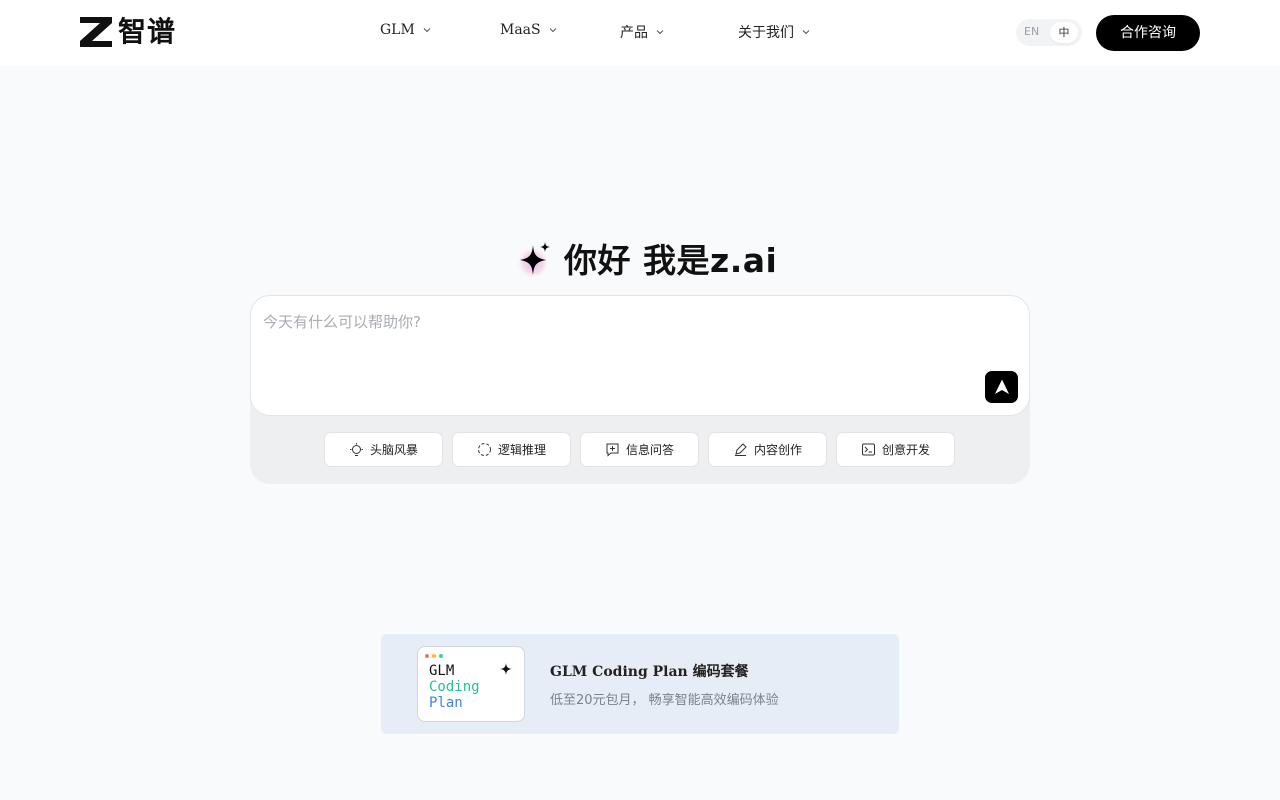 The height and width of the screenshot is (800, 1280). What do you see at coordinates (484, 449) in the screenshot?
I see `dashed-circle-icon` at bounding box center [484, 449].